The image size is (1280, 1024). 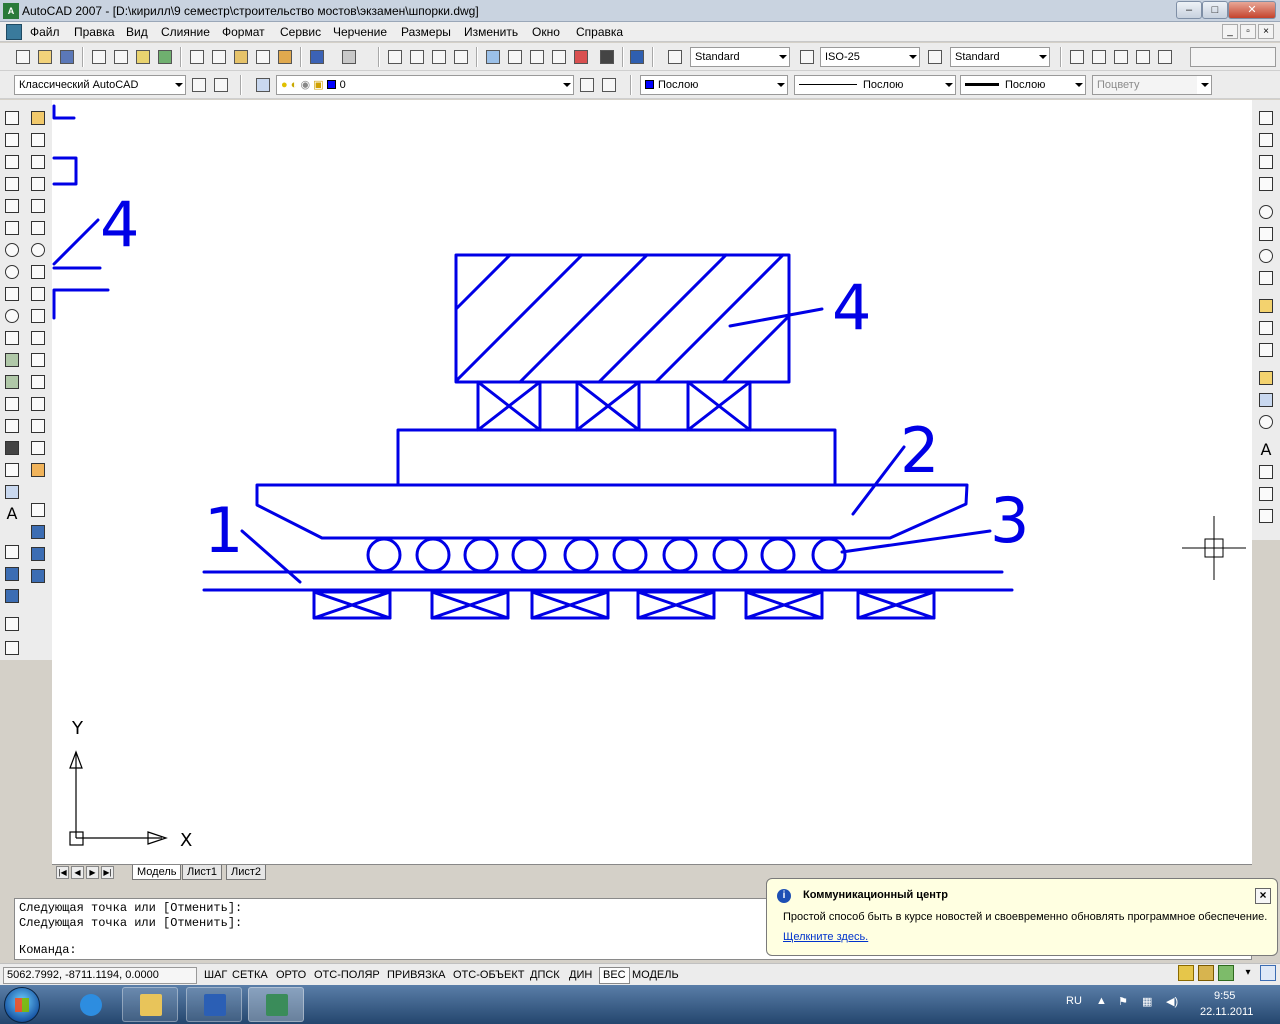 What do you see at coordinates (1248, 973) in the screenshot?
I see `chevron-down-icon: ▾` at bounding box center [1248, 973].